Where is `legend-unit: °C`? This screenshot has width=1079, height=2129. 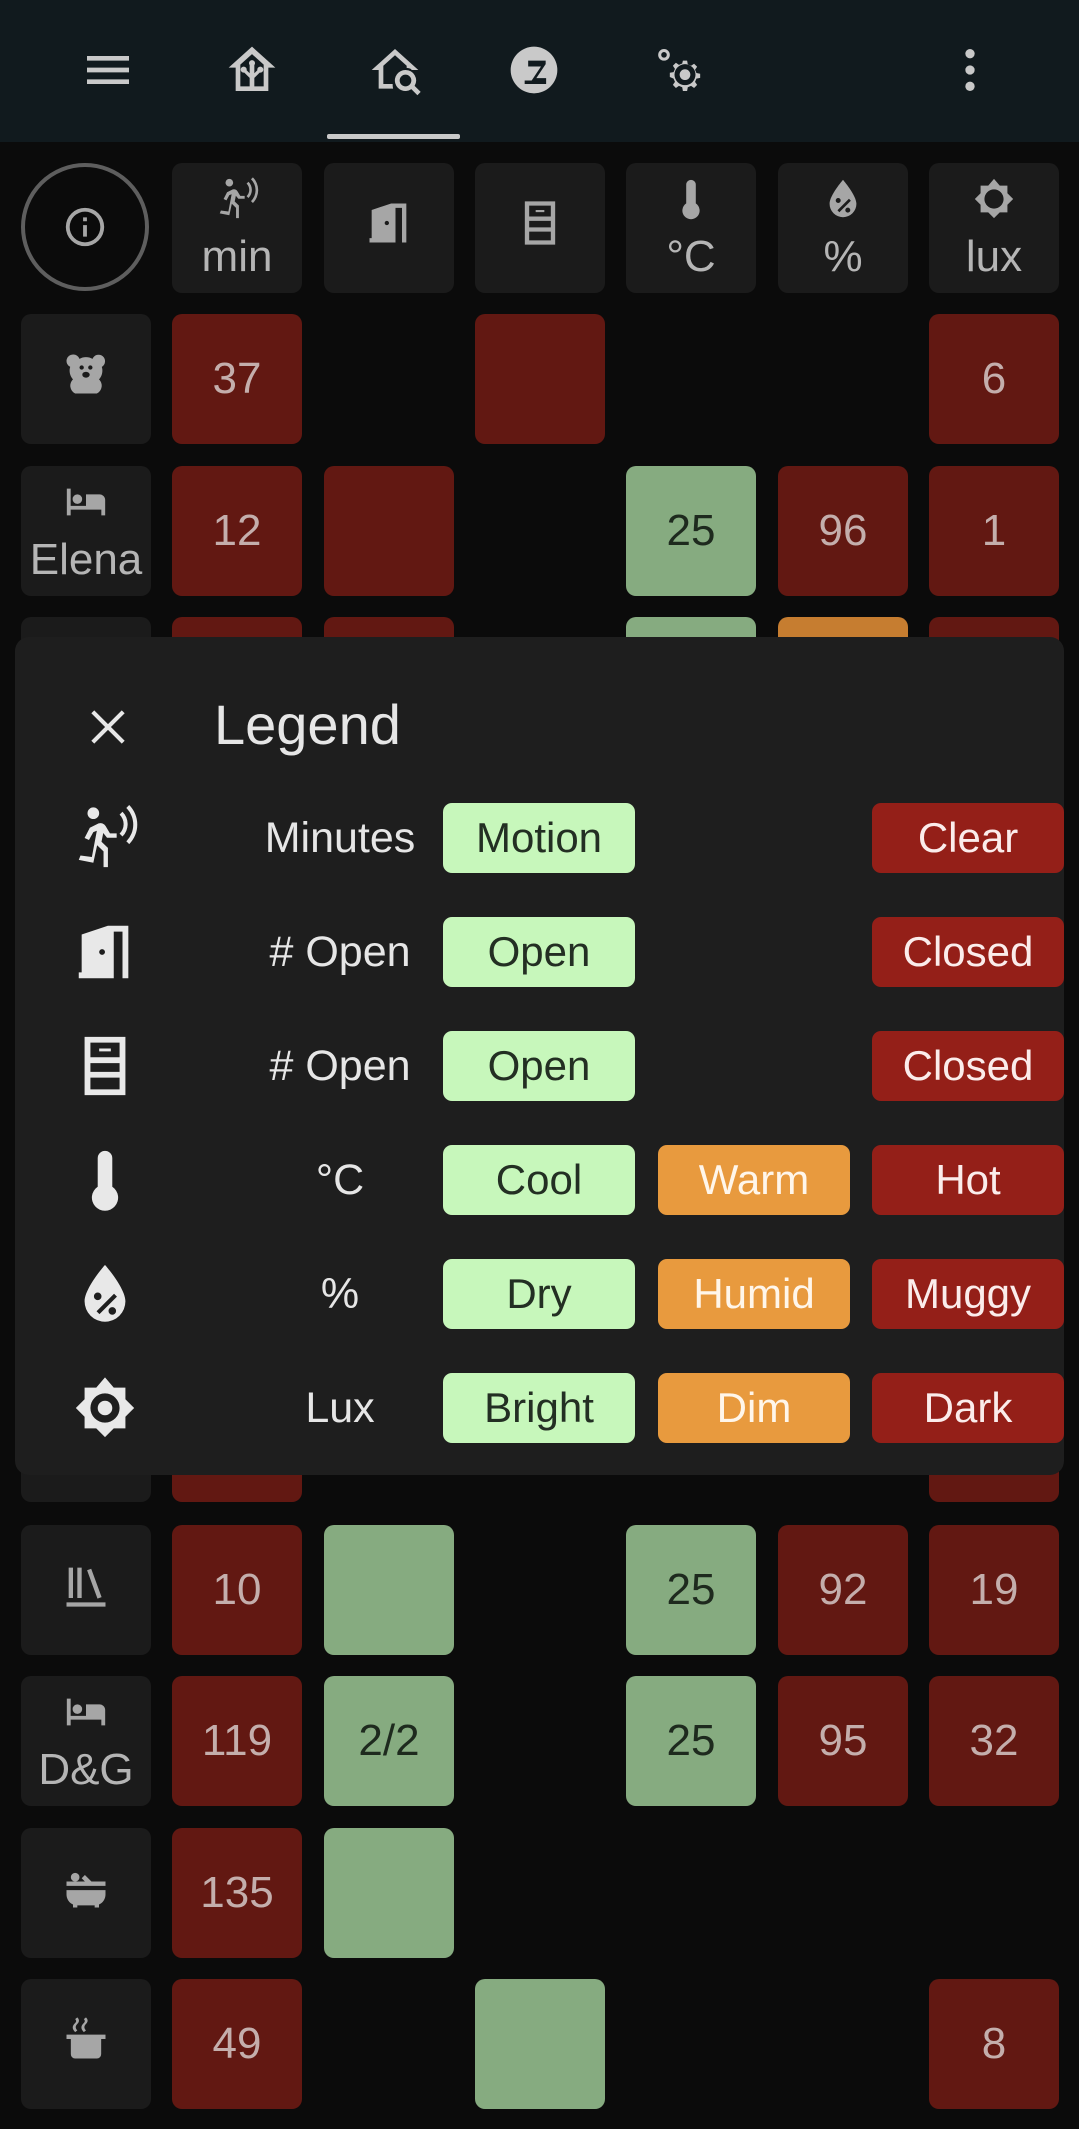
legend-unit: °C is located at coordinates (340, 1180).